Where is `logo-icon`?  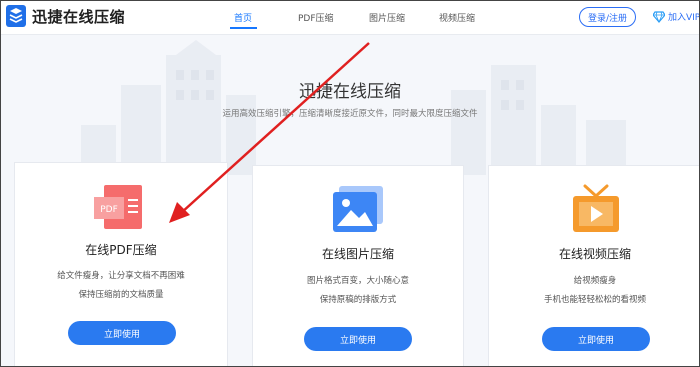
logo-icon is located at coordinates (16, 16).